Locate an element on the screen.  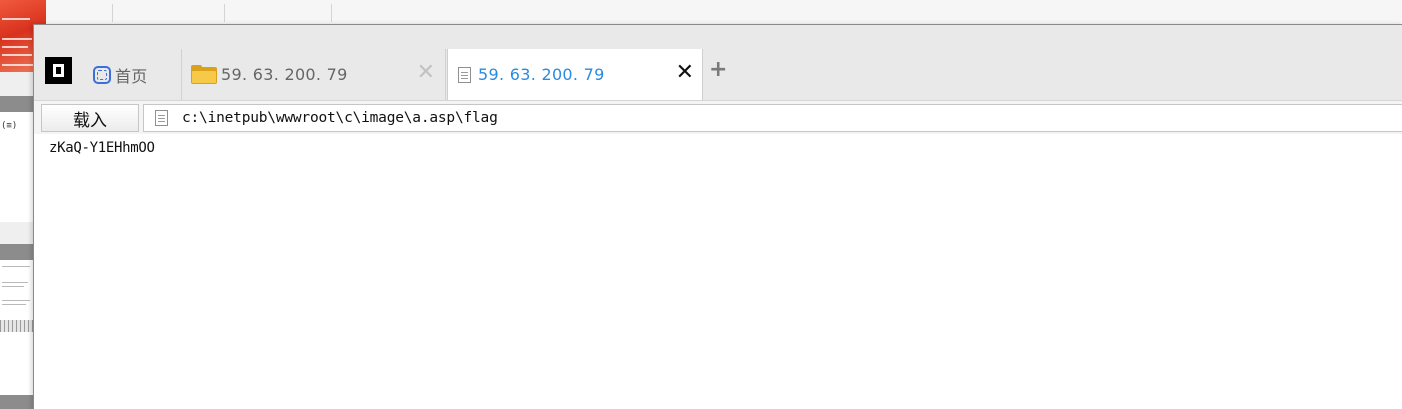
app-logo-icon is located at coordinates (58, 70).